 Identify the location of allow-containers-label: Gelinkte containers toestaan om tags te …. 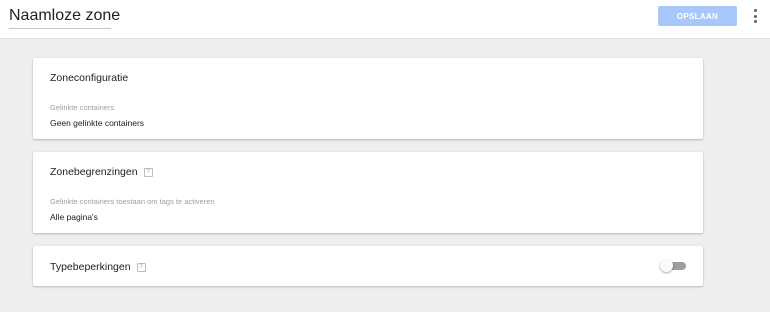
(132, 201).